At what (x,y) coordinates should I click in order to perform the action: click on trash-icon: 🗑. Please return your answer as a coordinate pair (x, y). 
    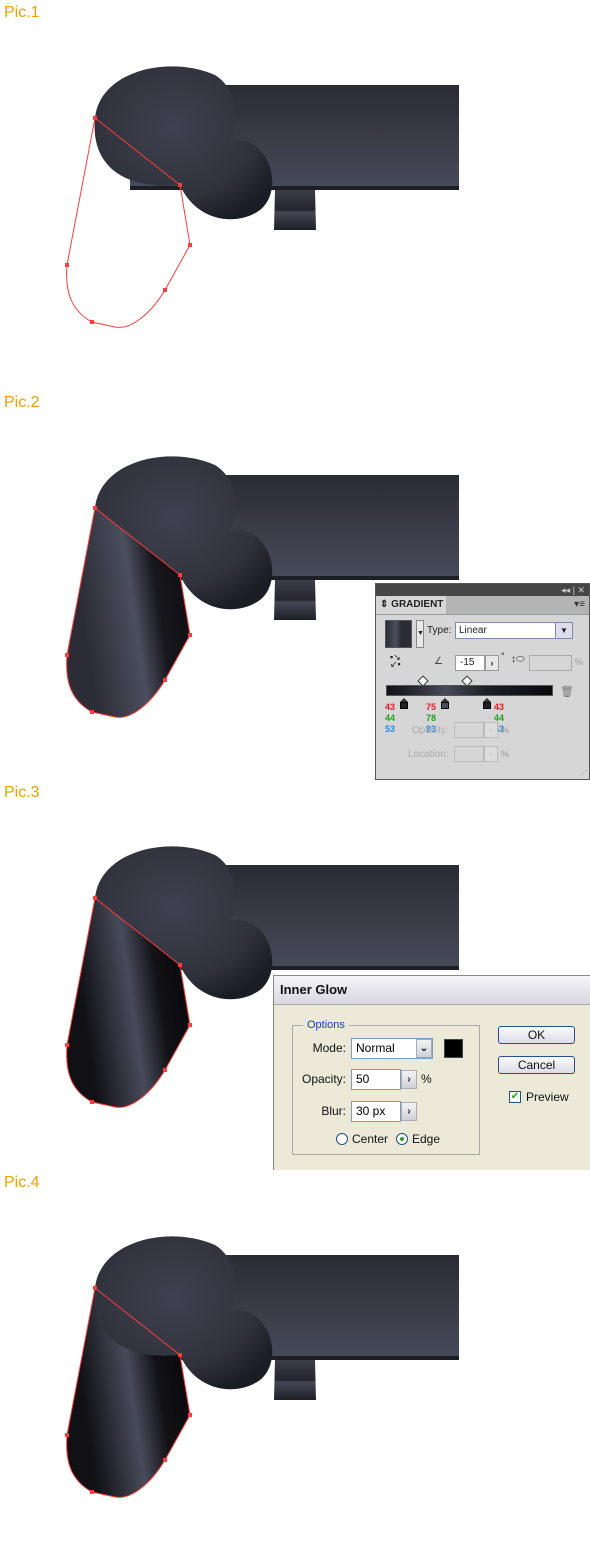
    Looking at the image, I should click on (567, 691).